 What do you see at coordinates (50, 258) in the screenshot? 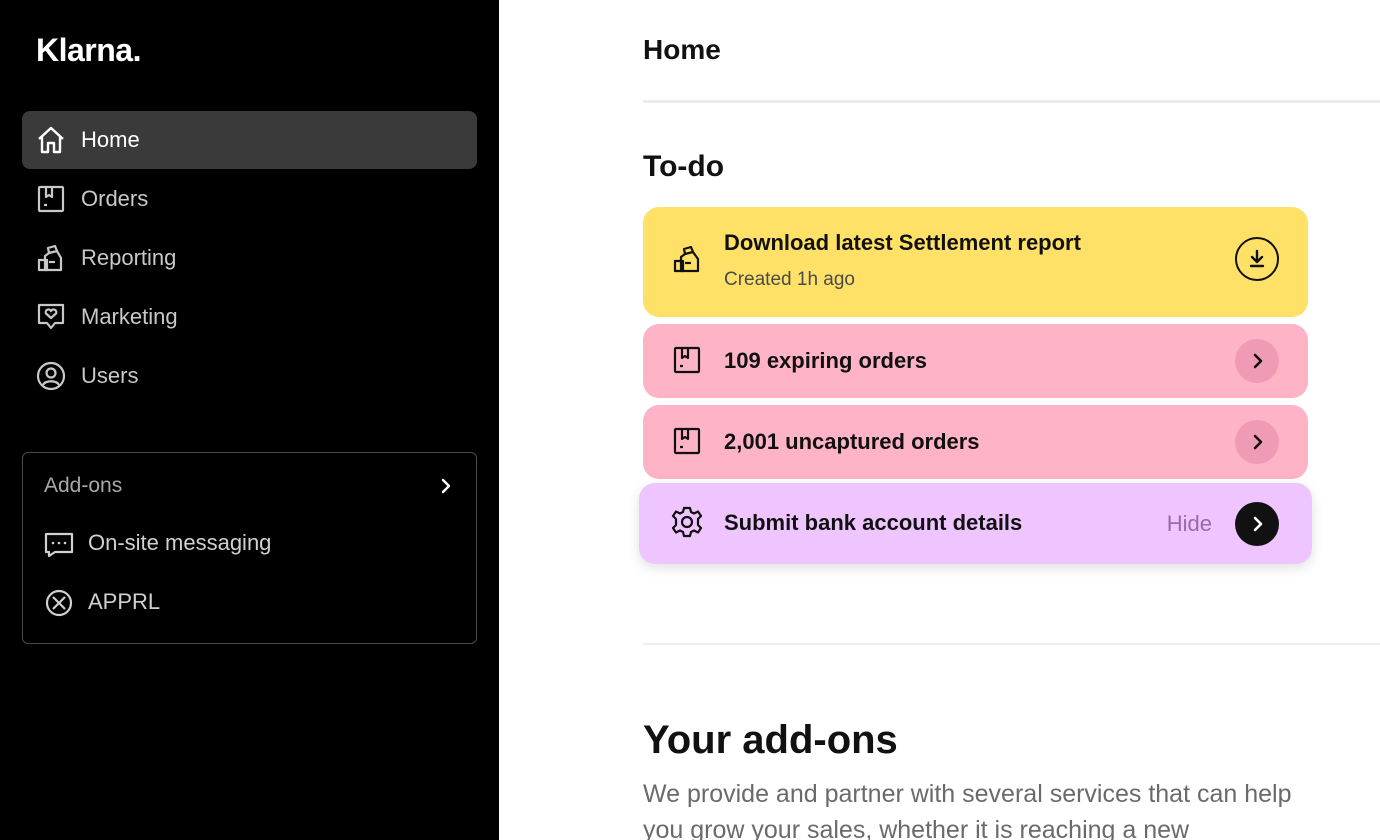
I see `reporting-icon` at bounding box center [50, 258].